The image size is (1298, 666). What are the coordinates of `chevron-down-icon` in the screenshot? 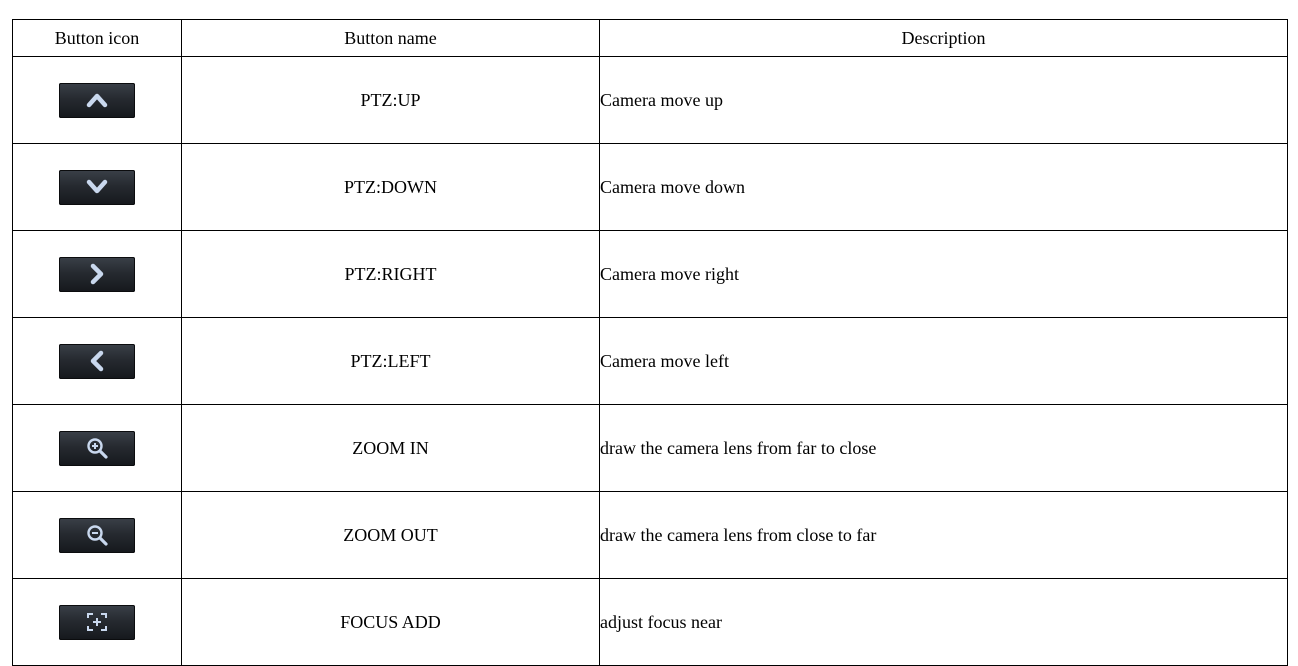 It's located at (97, 187).